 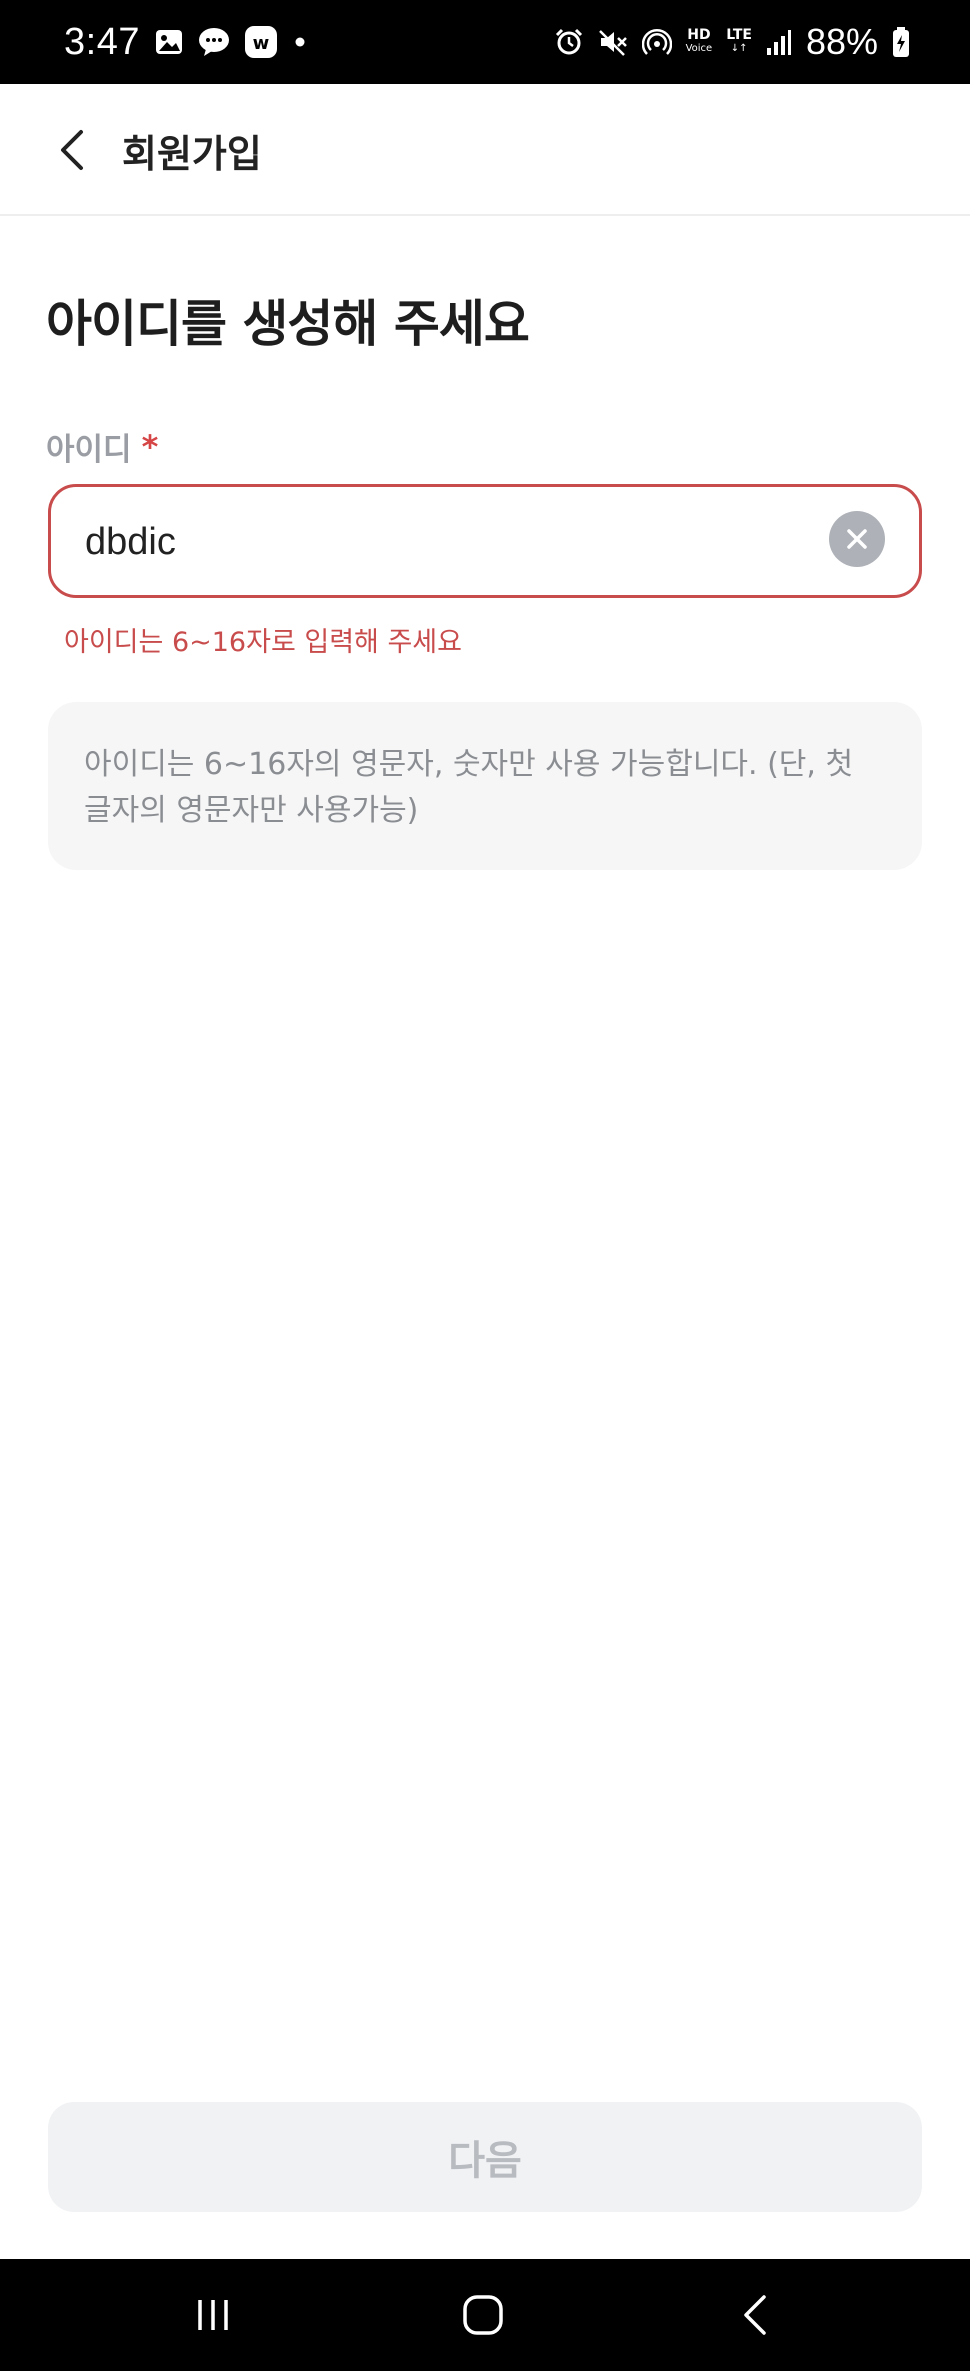 I want to click on home-icon, so click(x=483, y=2315).